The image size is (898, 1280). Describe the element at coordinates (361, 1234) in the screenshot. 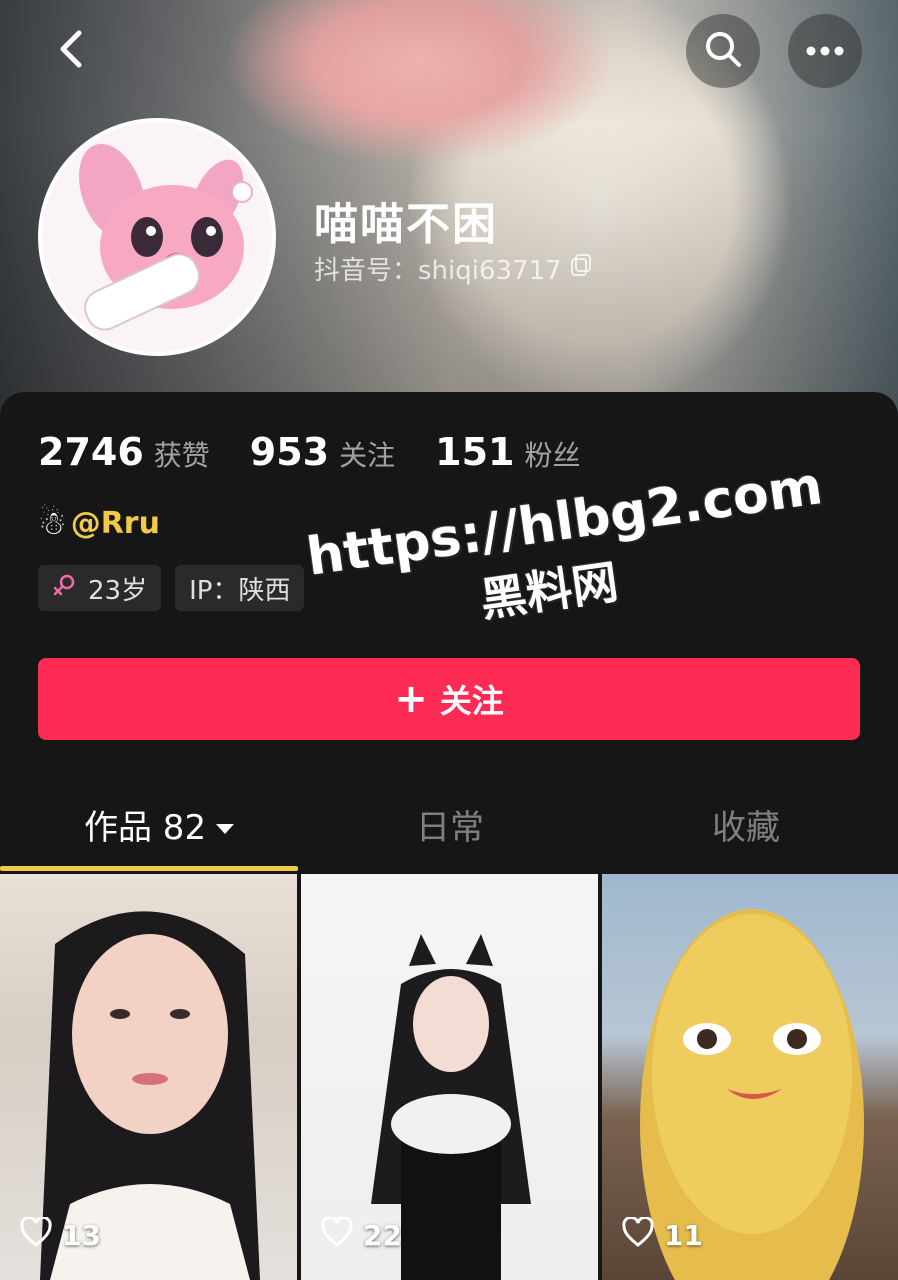

I see `like-count: 22` at that location.